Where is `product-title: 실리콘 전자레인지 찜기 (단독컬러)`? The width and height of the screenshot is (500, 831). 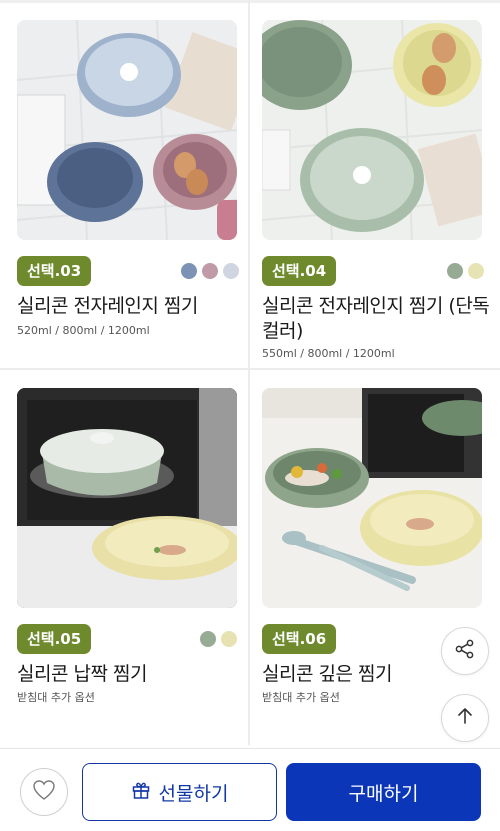
product-title: 실리콘 전자레인지 찜기 (단독컬러) is located at coordinates (377, 319).